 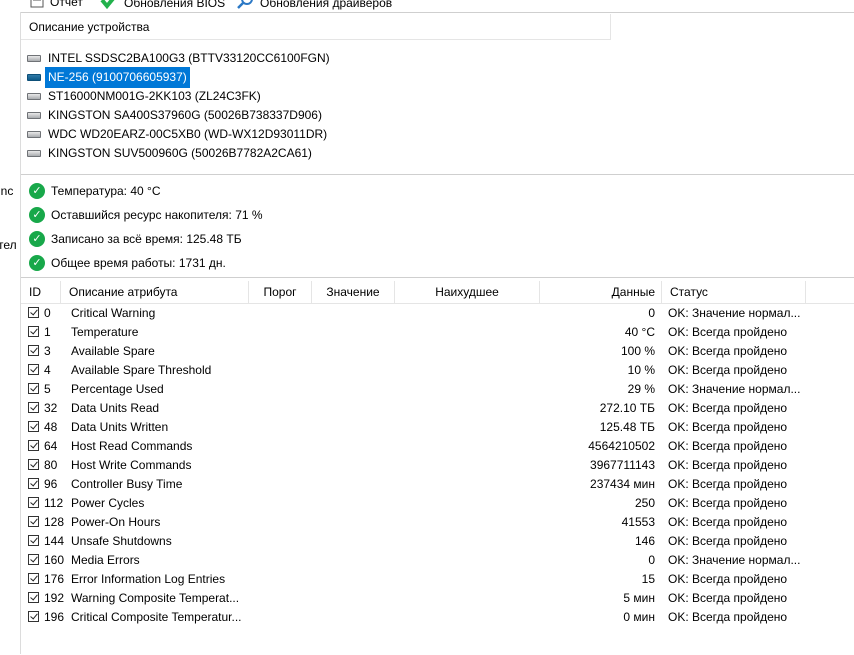 I want to click on left-sidebar-strip: inc тел, so click(x=10, y=333).